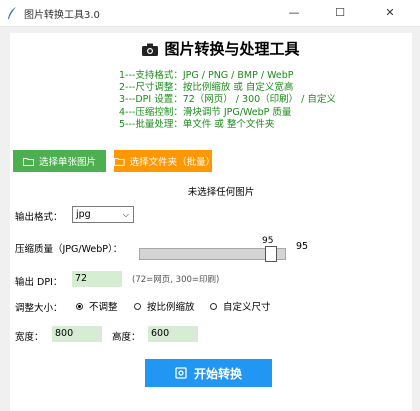  What do you see at coordinates (271, 254) in the screenshot?
I see `quality-slider-handle` at bounding box center [271, 254].